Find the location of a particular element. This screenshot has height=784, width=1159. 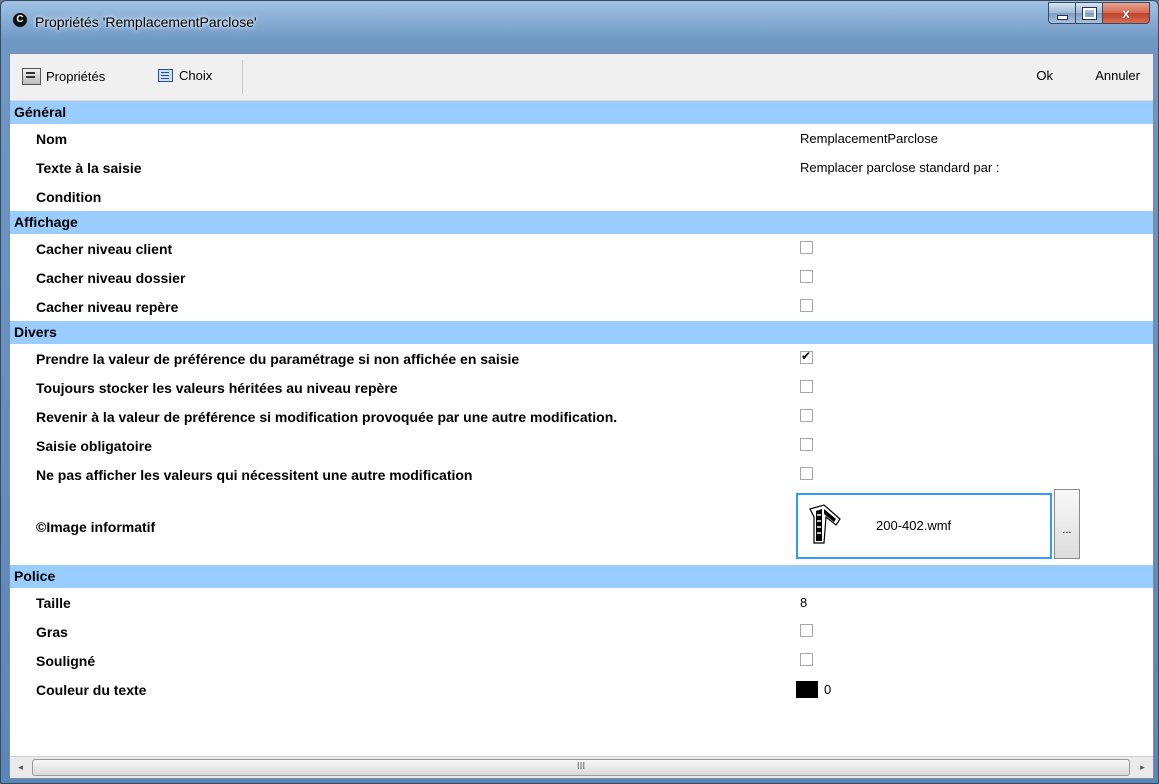

cacher-repere-checkbox is located at coordinates (806, 305).